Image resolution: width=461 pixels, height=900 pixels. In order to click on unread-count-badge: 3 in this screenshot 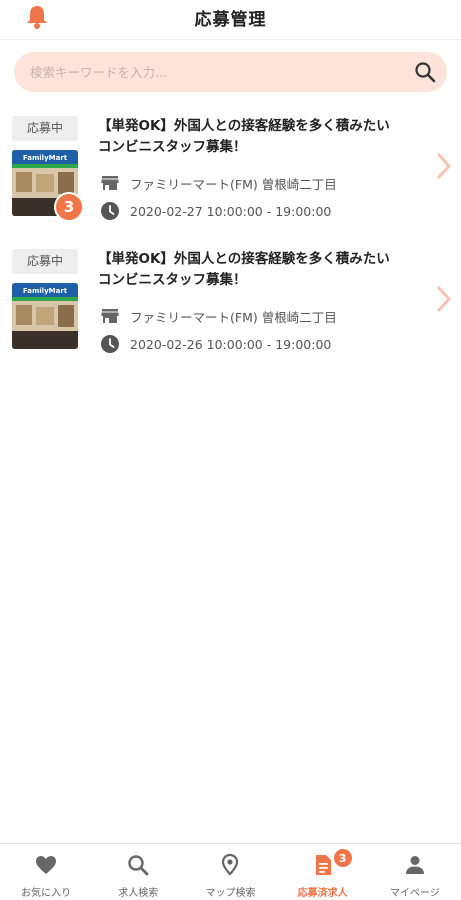, I will do `click(69, 207)`.